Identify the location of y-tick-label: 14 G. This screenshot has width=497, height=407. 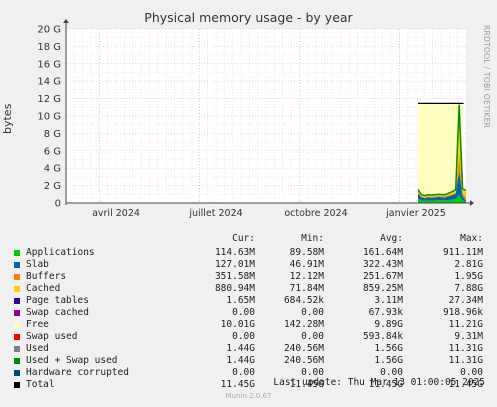
(49, 82).